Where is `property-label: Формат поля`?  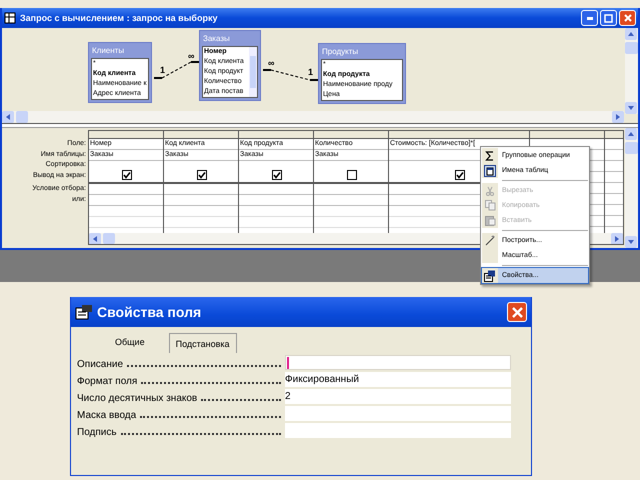
property-label: Формат поля is located at coordinates (107, 381).